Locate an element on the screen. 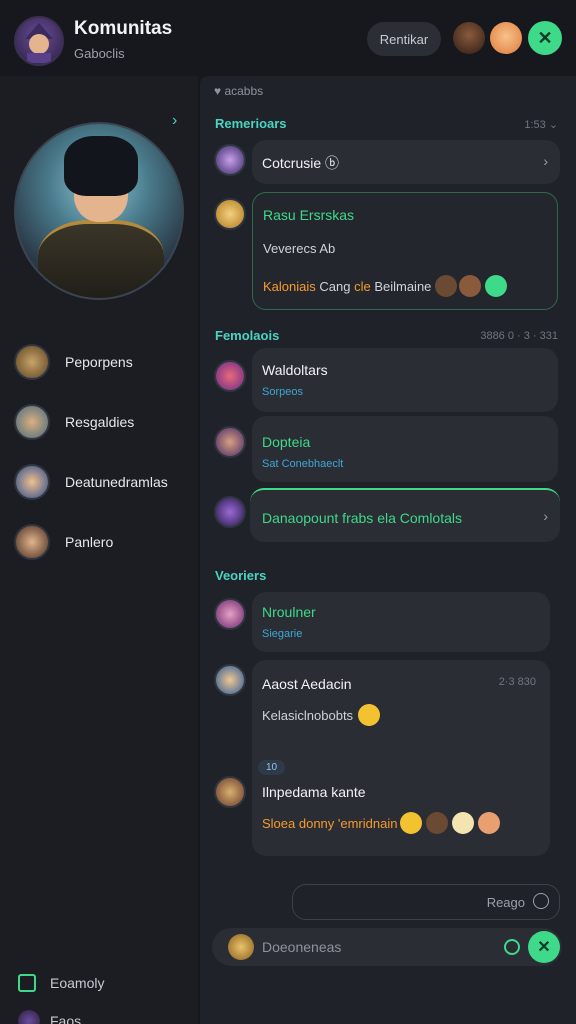  footer-label: Eoamoly is located at coordinates (77, 983).